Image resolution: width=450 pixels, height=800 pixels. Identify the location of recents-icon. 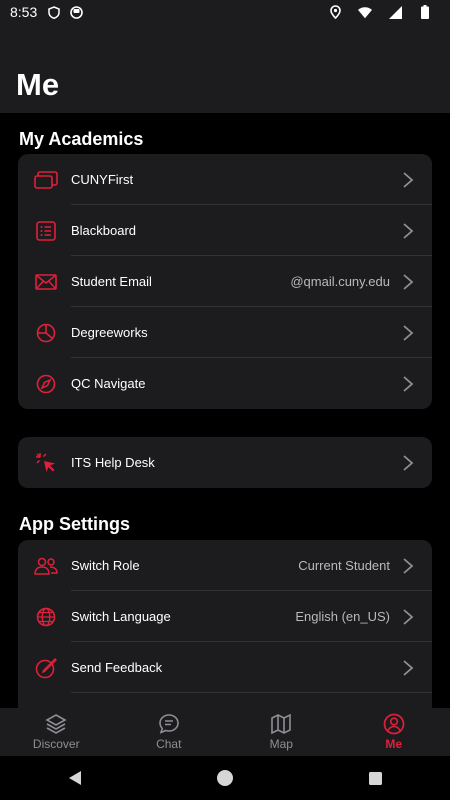
(375, 778).